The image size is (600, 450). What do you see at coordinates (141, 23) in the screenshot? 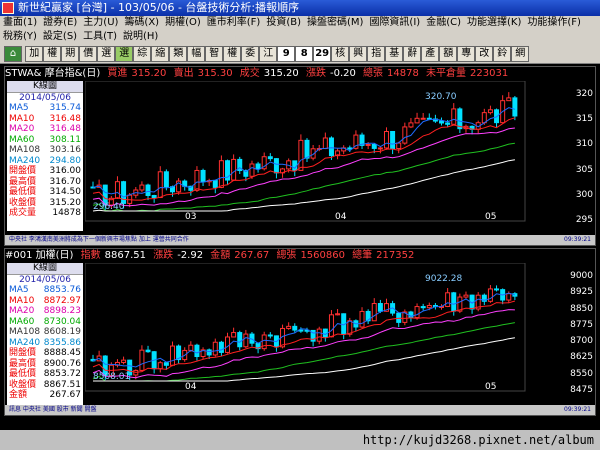
I see `menu-item-r1-3: 籌碼(X)` at bounding box center [141, 23].